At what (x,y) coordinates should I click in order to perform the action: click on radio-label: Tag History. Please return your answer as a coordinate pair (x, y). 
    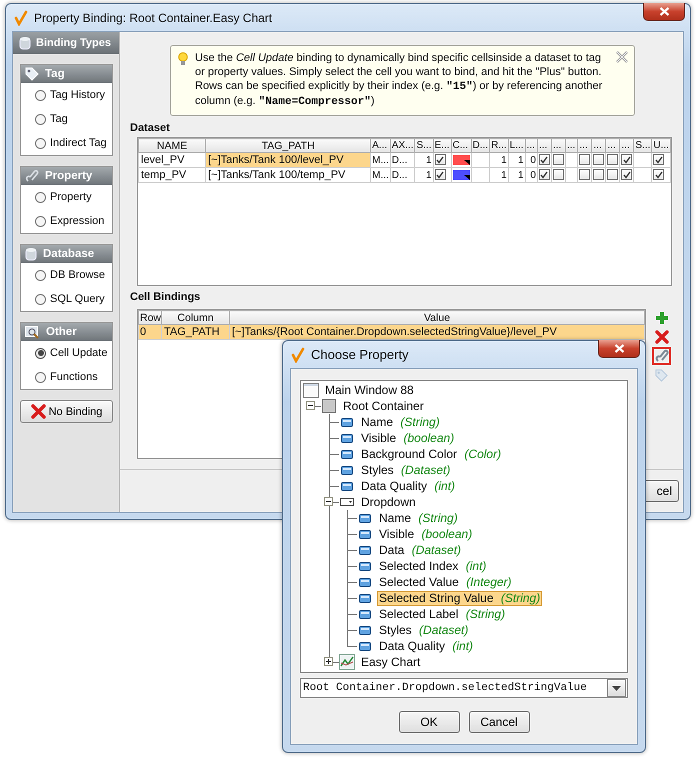
    Looking at the image, I should click on (78, 95).